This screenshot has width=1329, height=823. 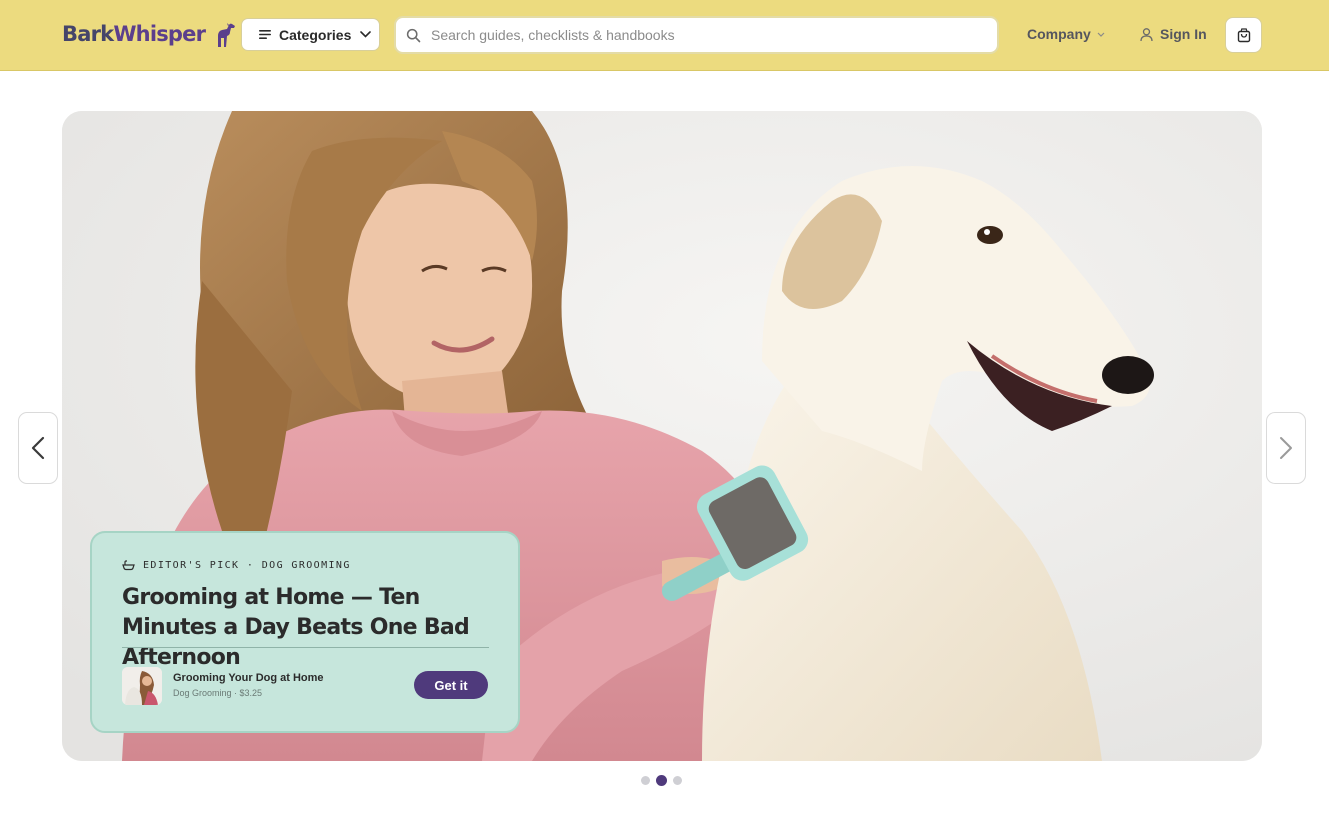 I want to click on brand-name: BarkWhisper, so click(x=134, y=34).